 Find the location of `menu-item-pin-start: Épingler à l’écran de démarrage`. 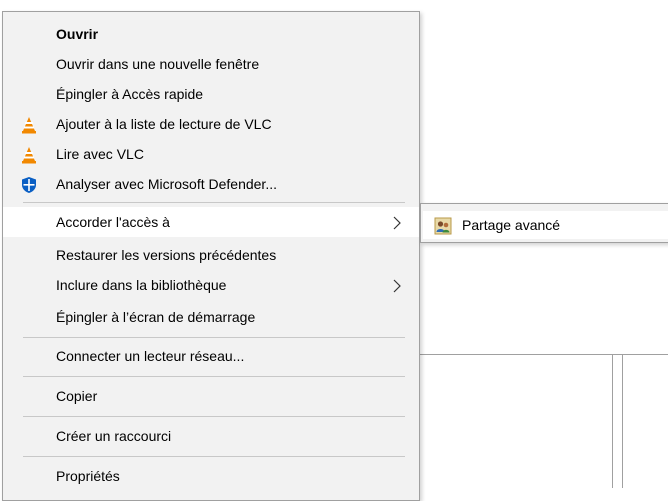

menu-item-pin-start: Épingler à l’écran de démarrage is located at coordinates (211, 317).